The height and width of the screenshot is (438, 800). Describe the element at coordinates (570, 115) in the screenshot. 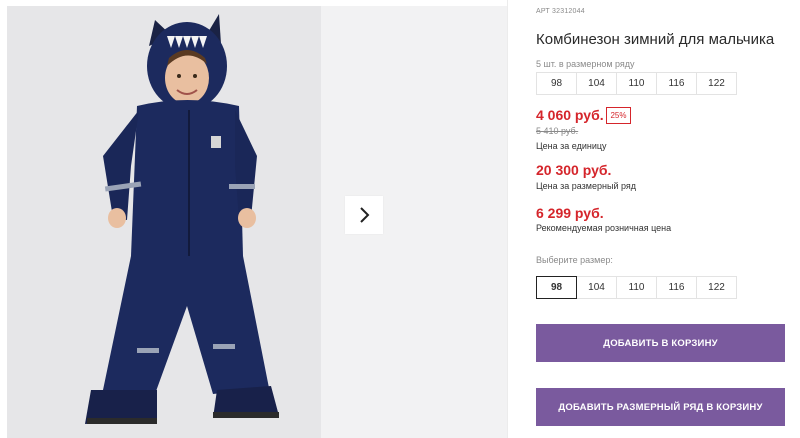

I see `unit-price: 4 060 руб.` at that location.